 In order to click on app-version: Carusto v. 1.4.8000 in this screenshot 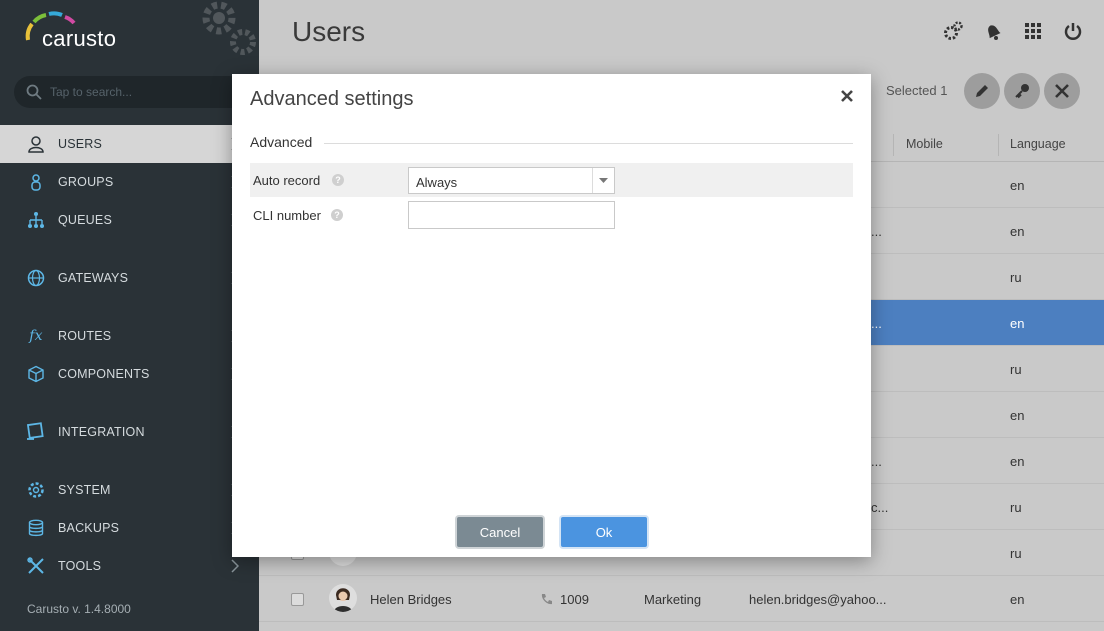, I will do `click(79, 609)`.